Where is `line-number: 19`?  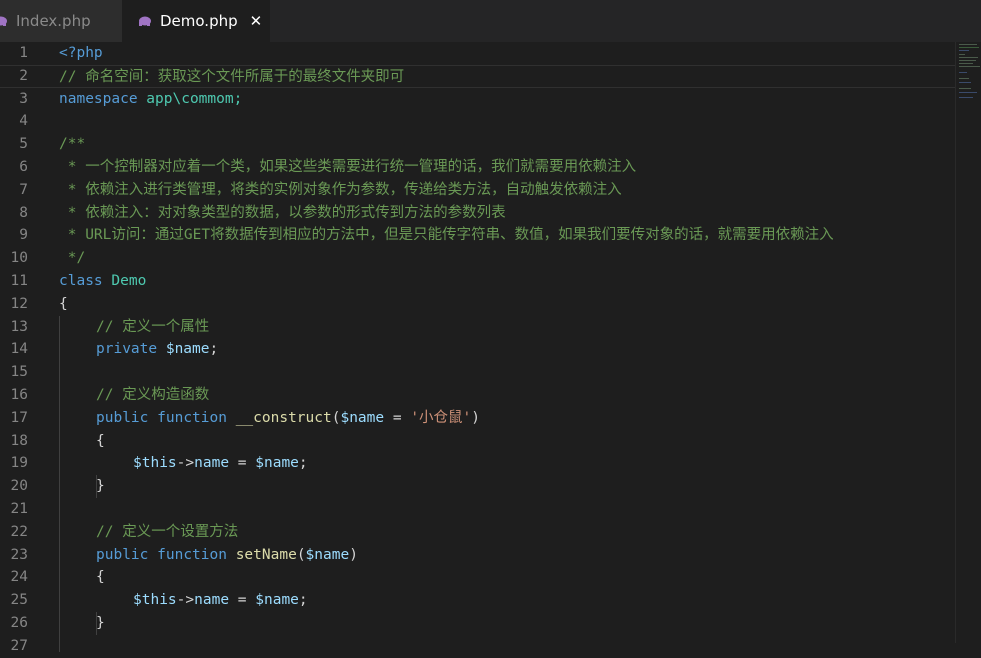 line-number: 19 is located at coordinates (19, 463).